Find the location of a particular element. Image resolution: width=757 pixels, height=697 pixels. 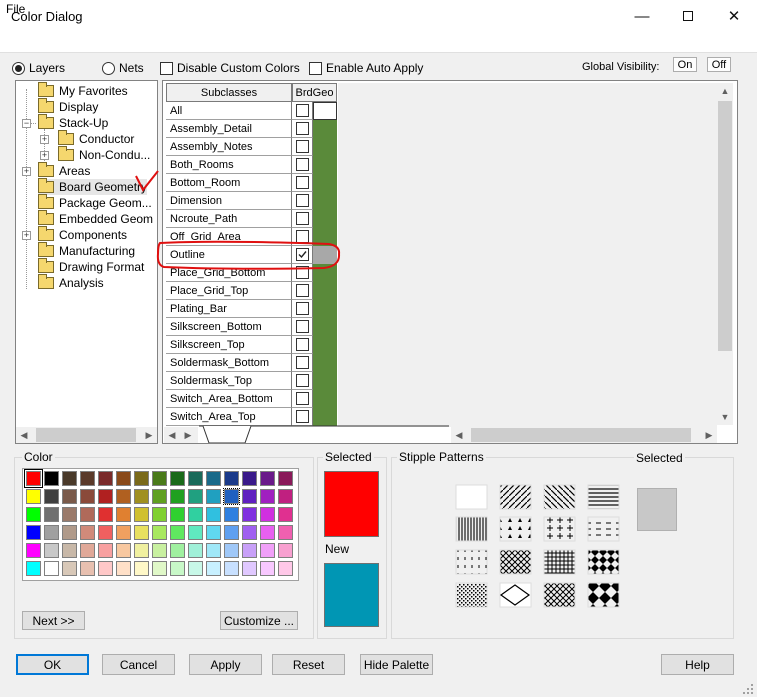

tree-horizontal-scrollbar: ◀ ▶ is located at coordinates (86, 435).